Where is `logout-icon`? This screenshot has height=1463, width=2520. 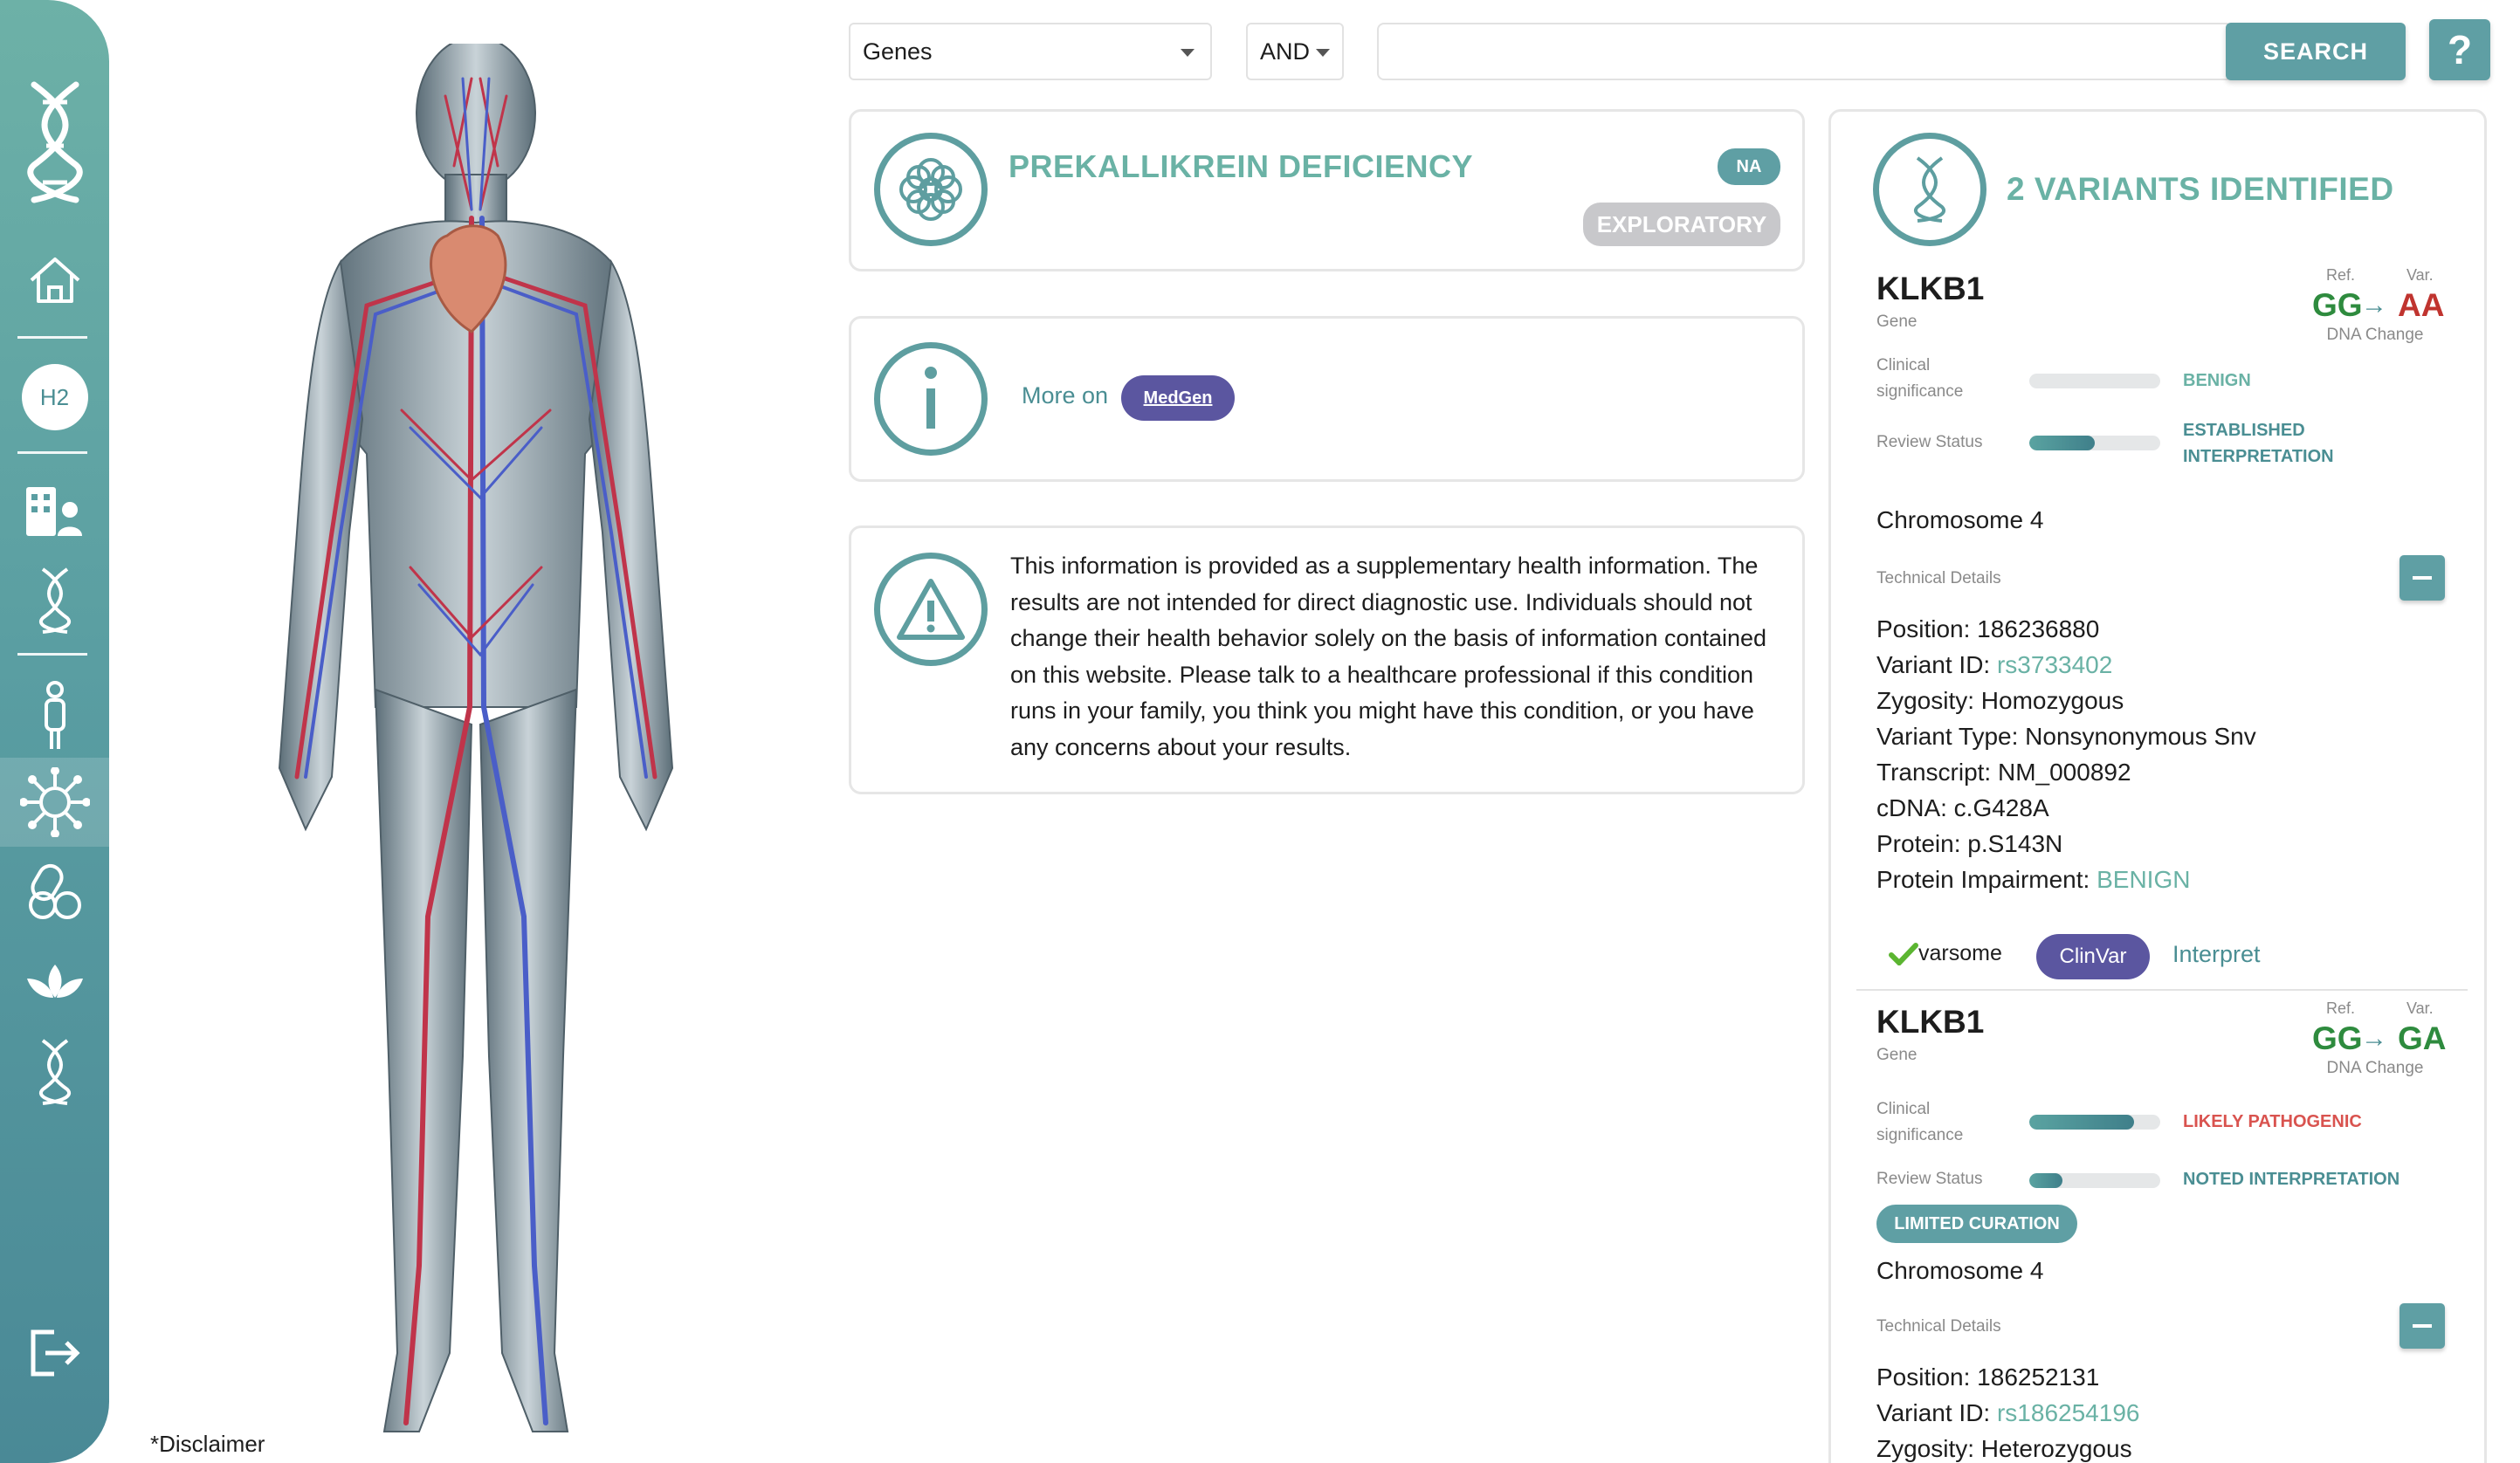
logout-icon is located at coordinates (54, 1353).